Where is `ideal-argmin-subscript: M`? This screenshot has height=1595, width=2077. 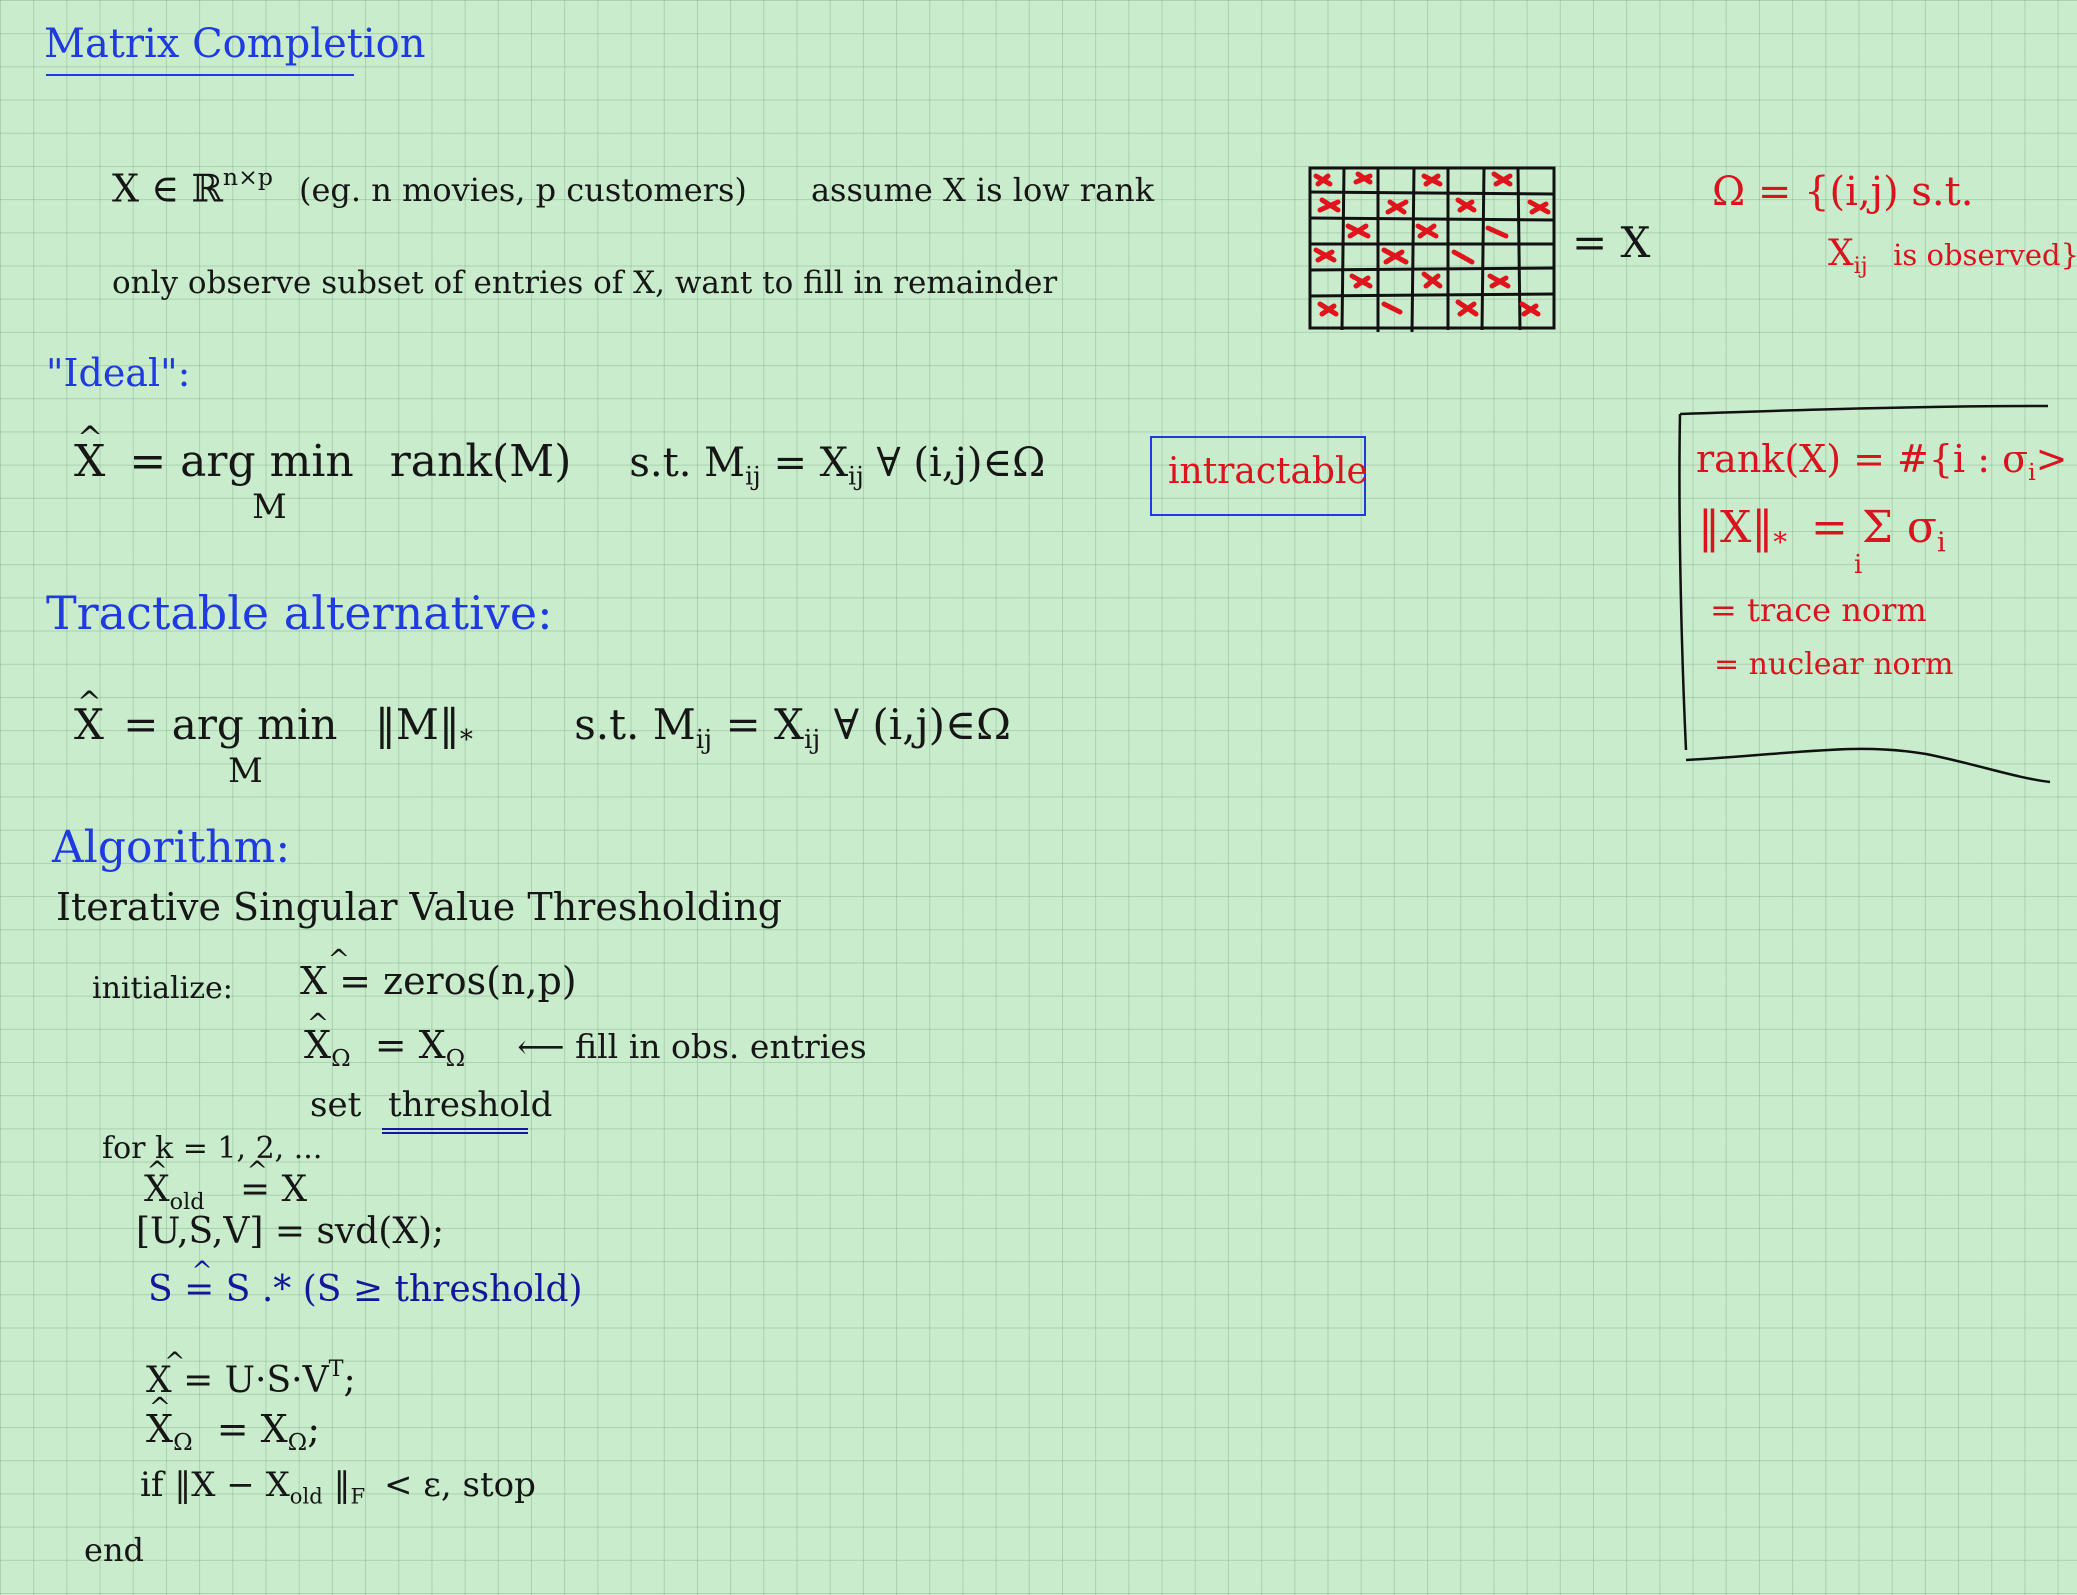 ideal-argmin-subscript: M is located at coordinates (269, 507).